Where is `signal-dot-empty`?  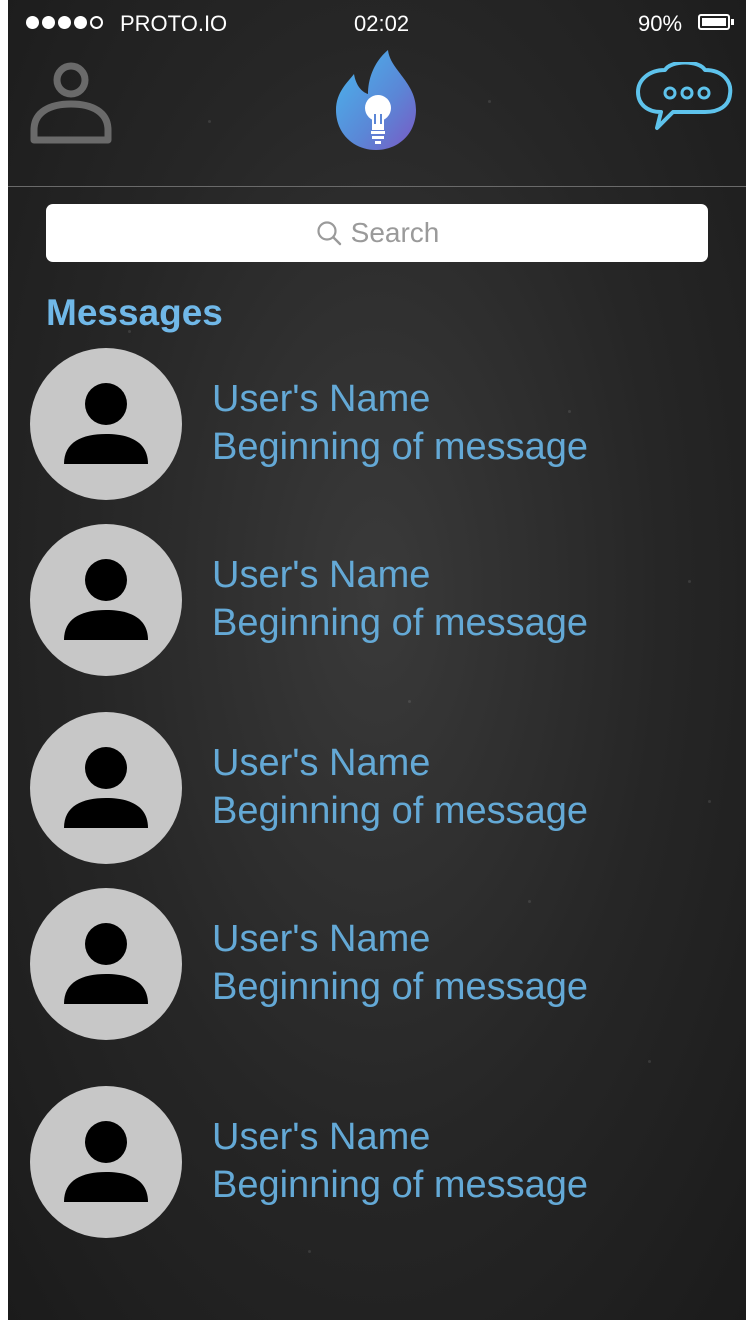 signal-dot-empty is located at coordinates (96, 22).